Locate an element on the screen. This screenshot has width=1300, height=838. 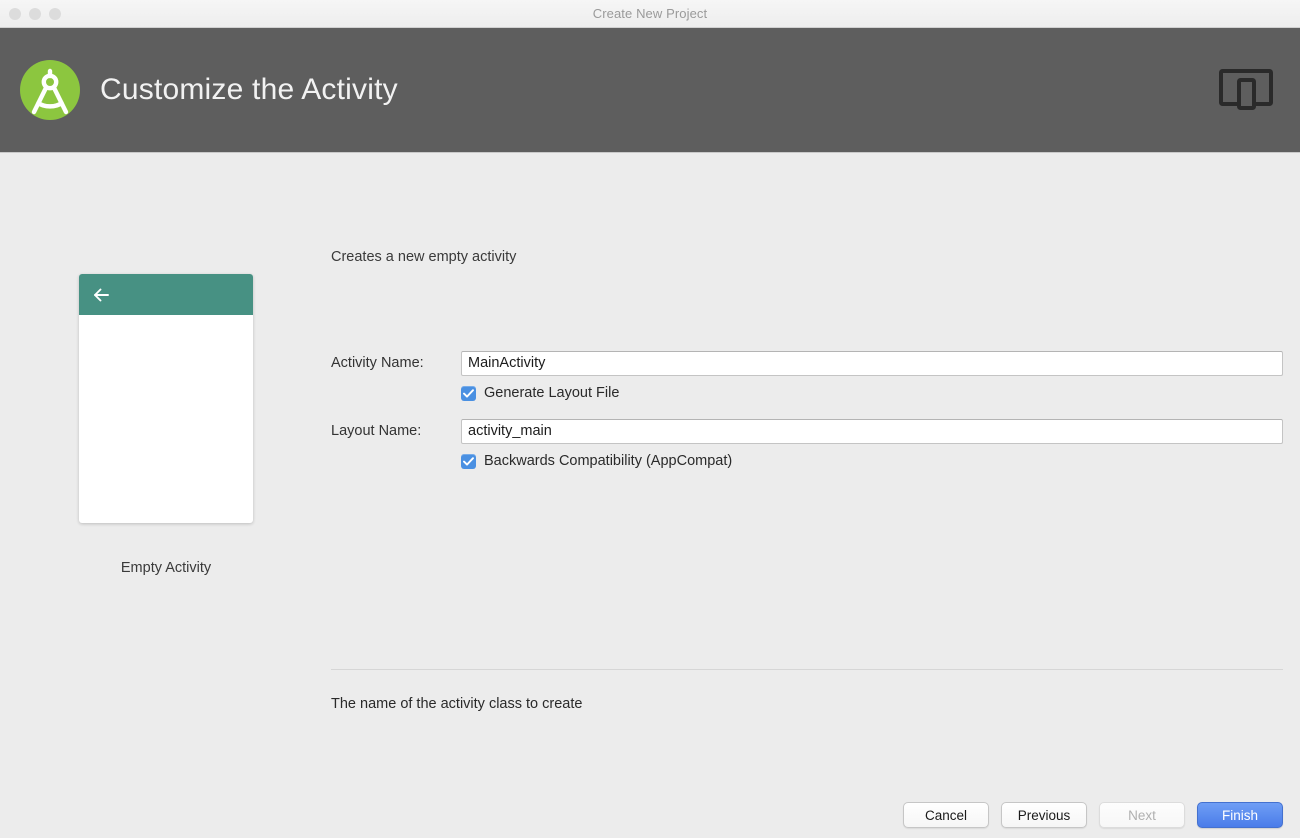
activity-name-label: Activity Name: is located at coordinates (377, 363).